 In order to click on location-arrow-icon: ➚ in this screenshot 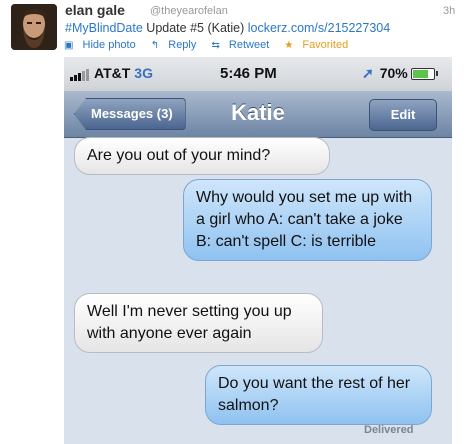, I will do `click(368, 73)`.